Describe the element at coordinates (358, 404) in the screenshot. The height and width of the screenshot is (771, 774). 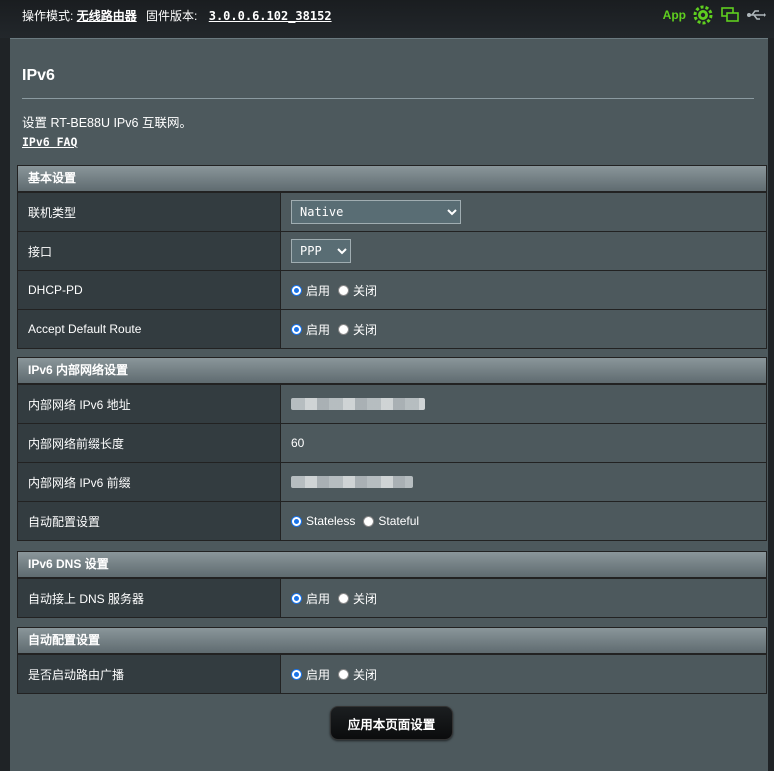
I see `redacted-address` at that location.